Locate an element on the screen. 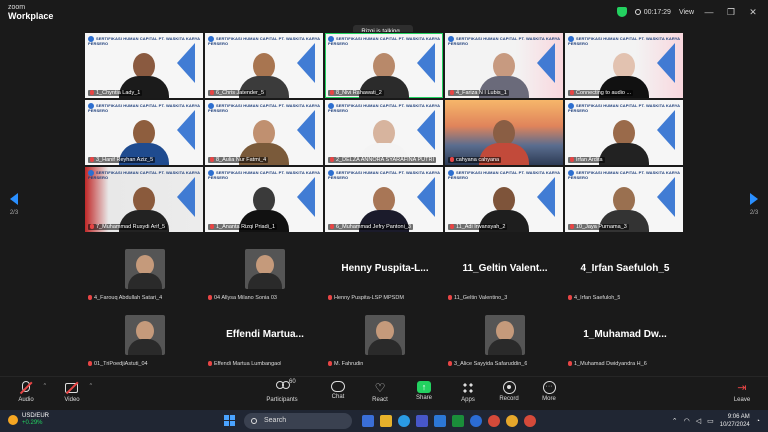 This screenshot has width=768, height=432. tile-name: Irfan Ardita is located at coordinates (586, 160).